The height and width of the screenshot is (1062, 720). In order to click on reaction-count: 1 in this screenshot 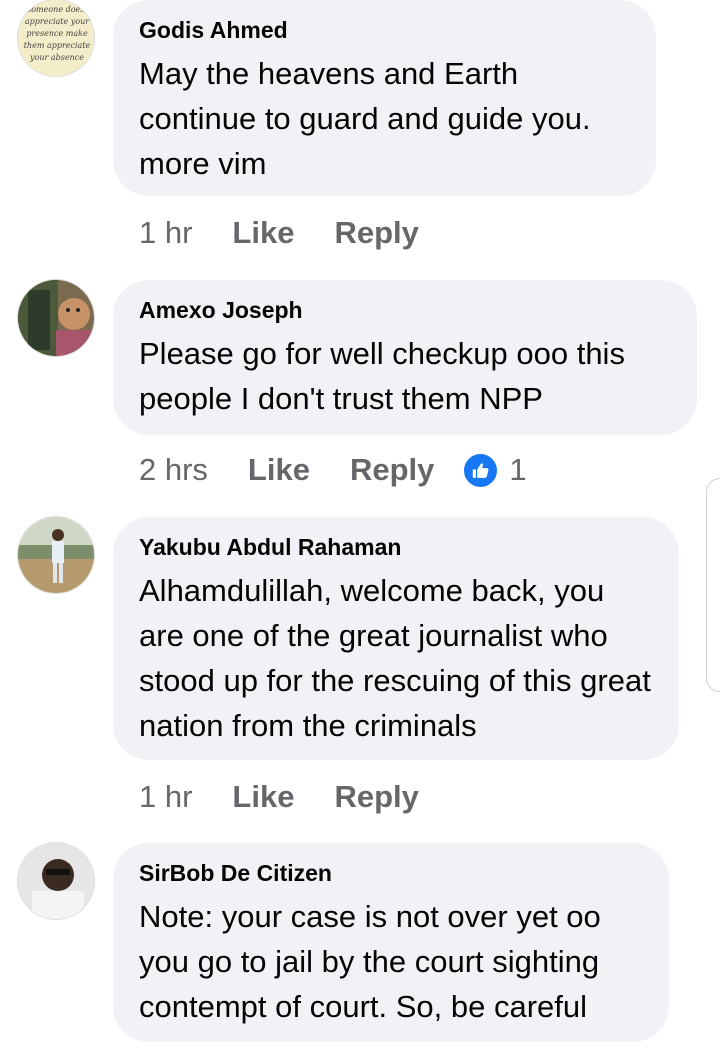, I will do `click(518, 469)`.